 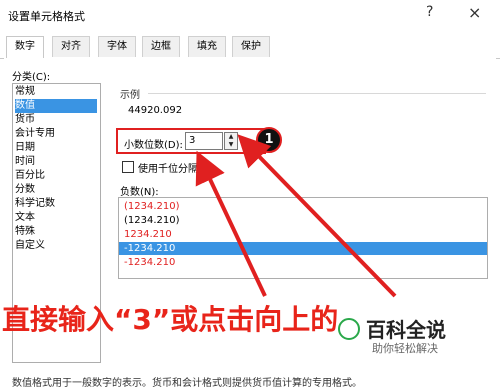 I want to click on watermark-logo-icon, so click(x=349, y=329).